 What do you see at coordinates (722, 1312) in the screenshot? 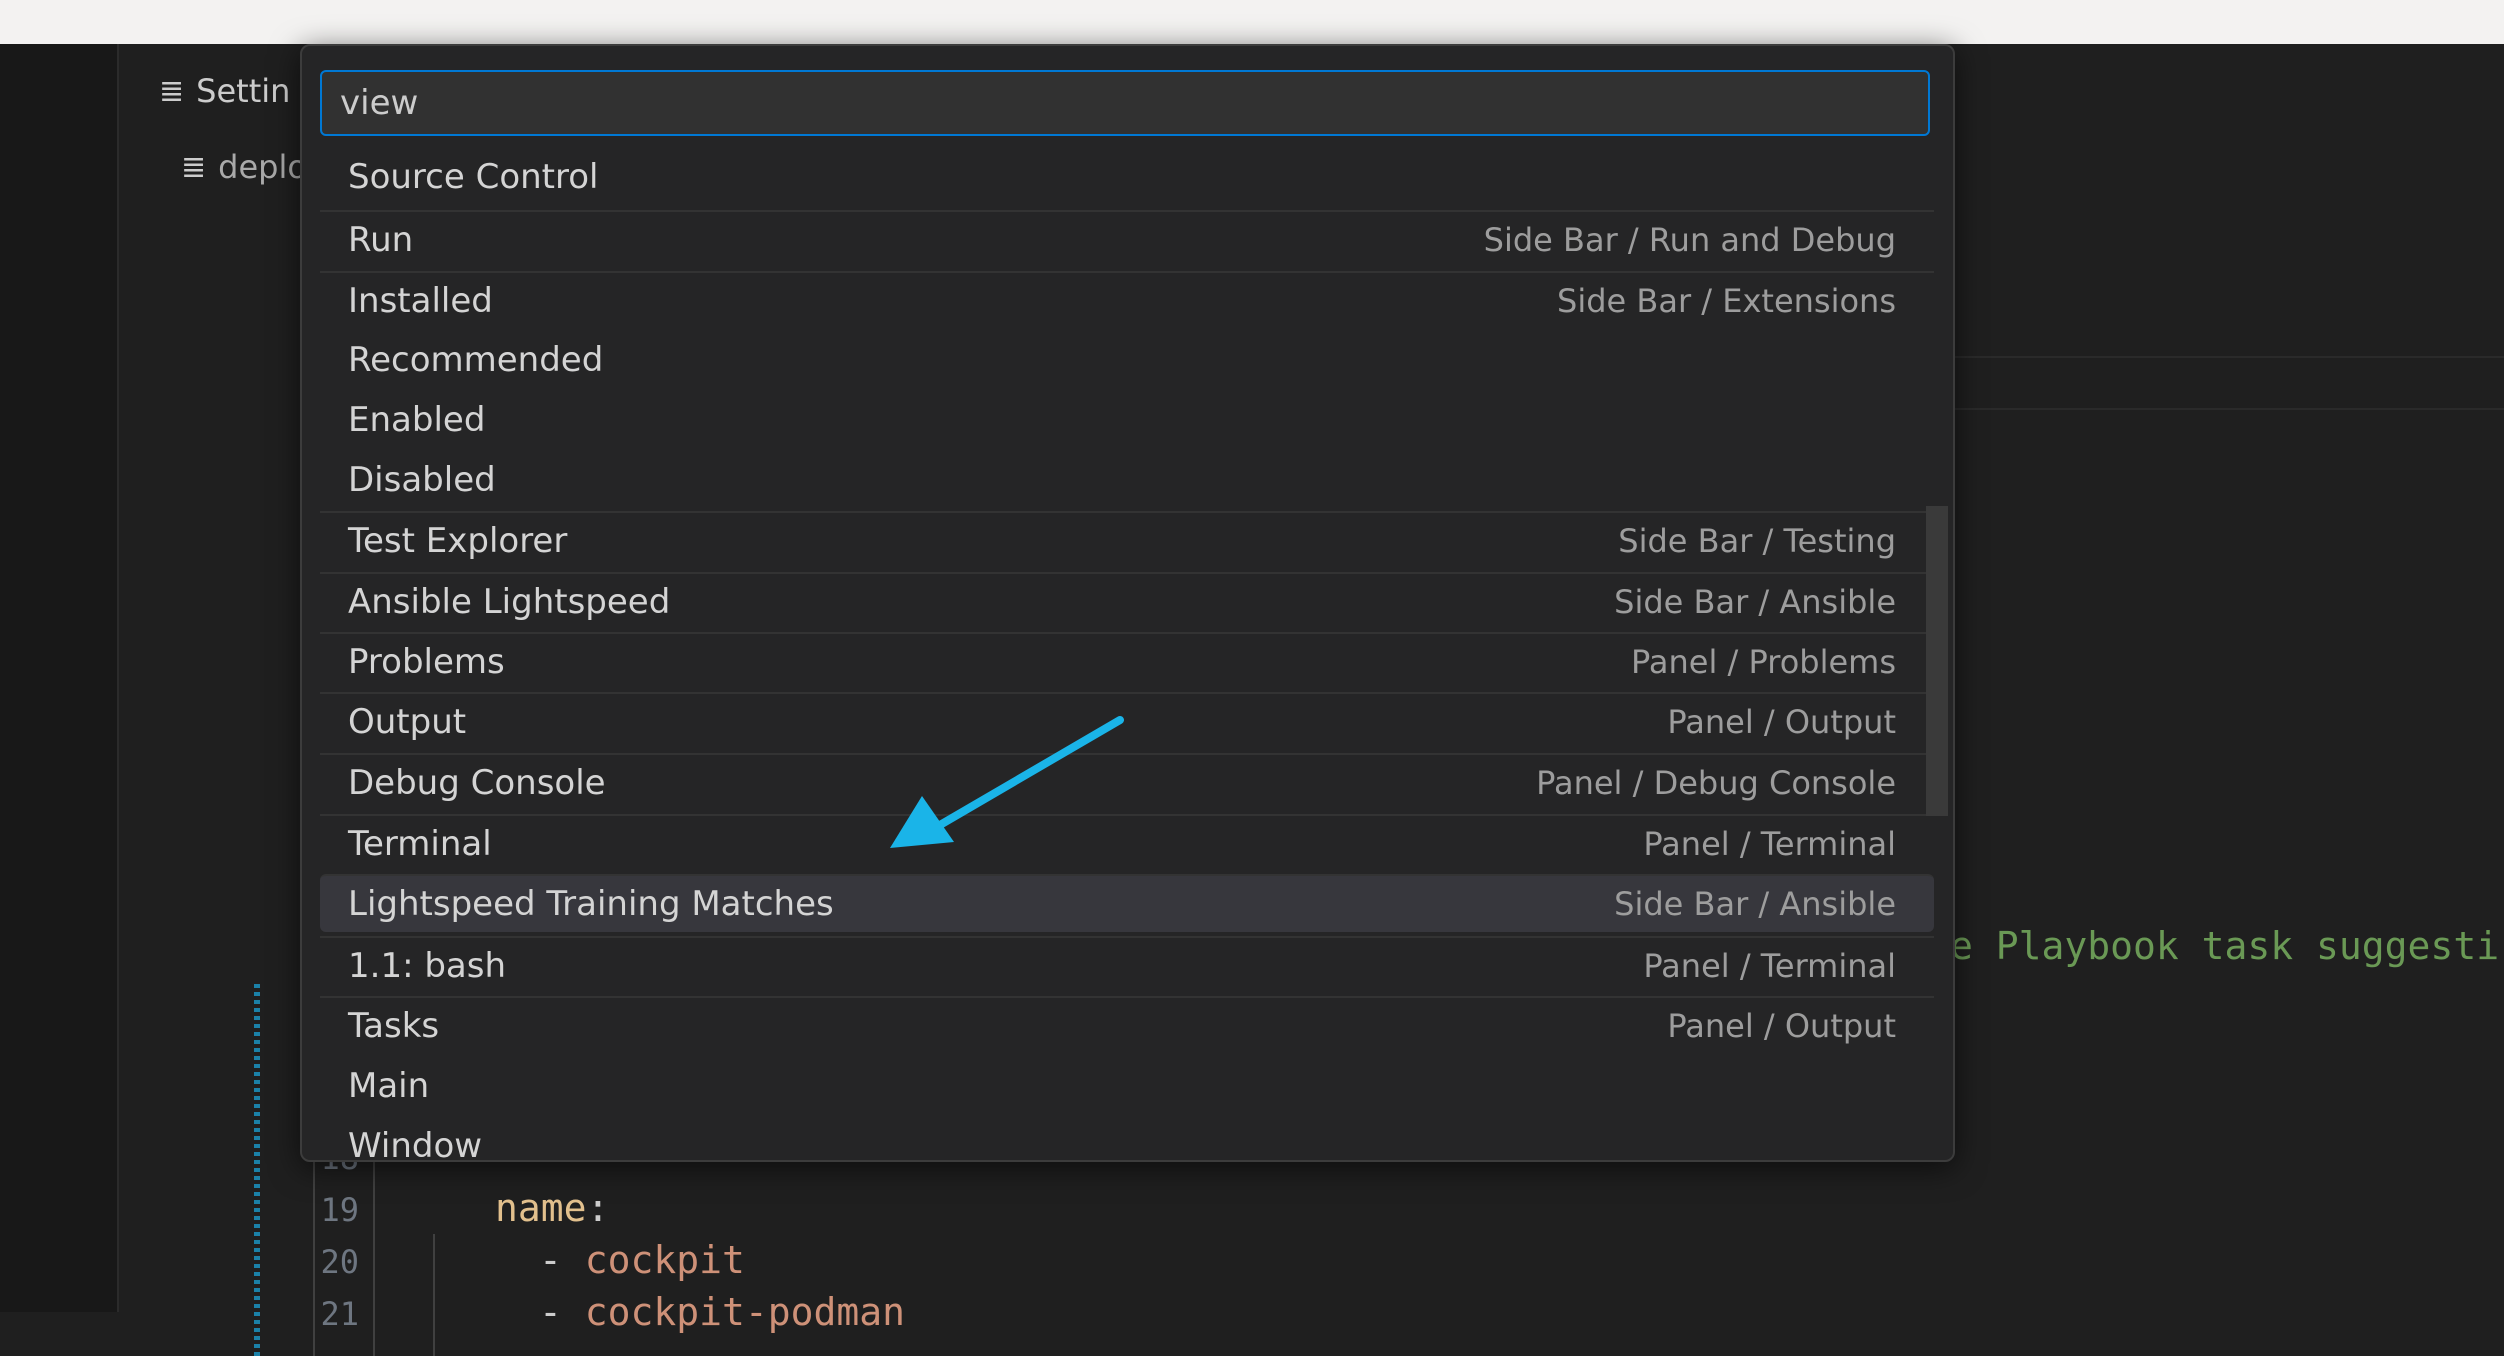
I see `code-line-21: - cockpit-podman` at bounding box center [722, 1312].